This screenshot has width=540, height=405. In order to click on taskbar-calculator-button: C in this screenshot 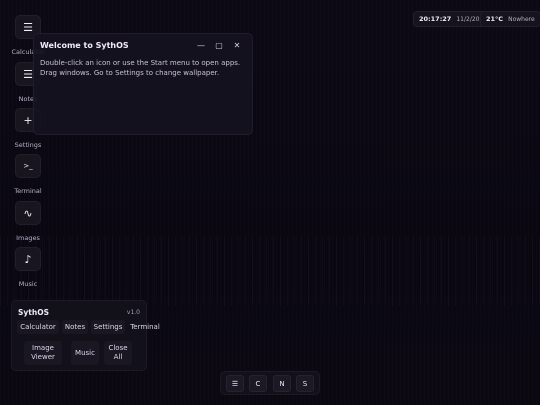, I will do `click(258, 383)`.